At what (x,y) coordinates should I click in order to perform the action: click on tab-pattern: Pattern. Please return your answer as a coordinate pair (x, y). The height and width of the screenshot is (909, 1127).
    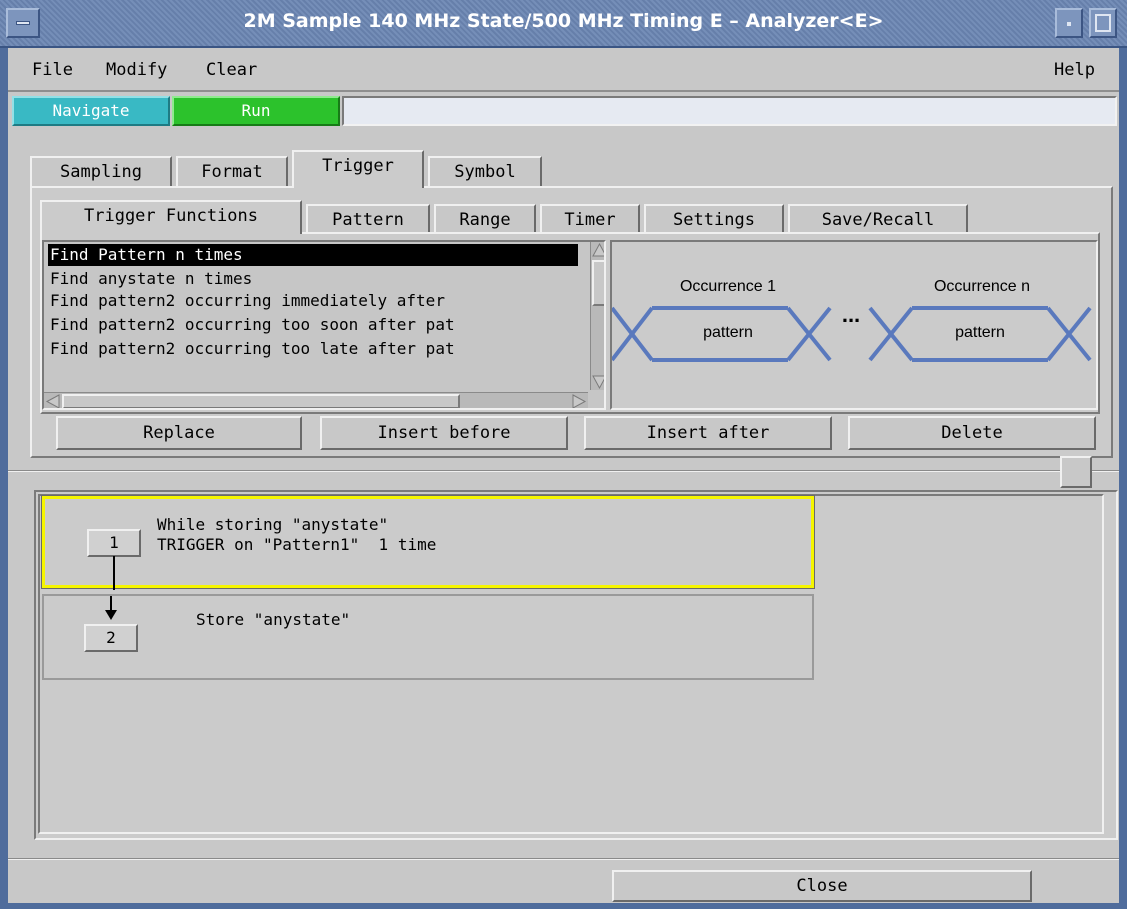
    Looking at the image, I should click on (368, 219).